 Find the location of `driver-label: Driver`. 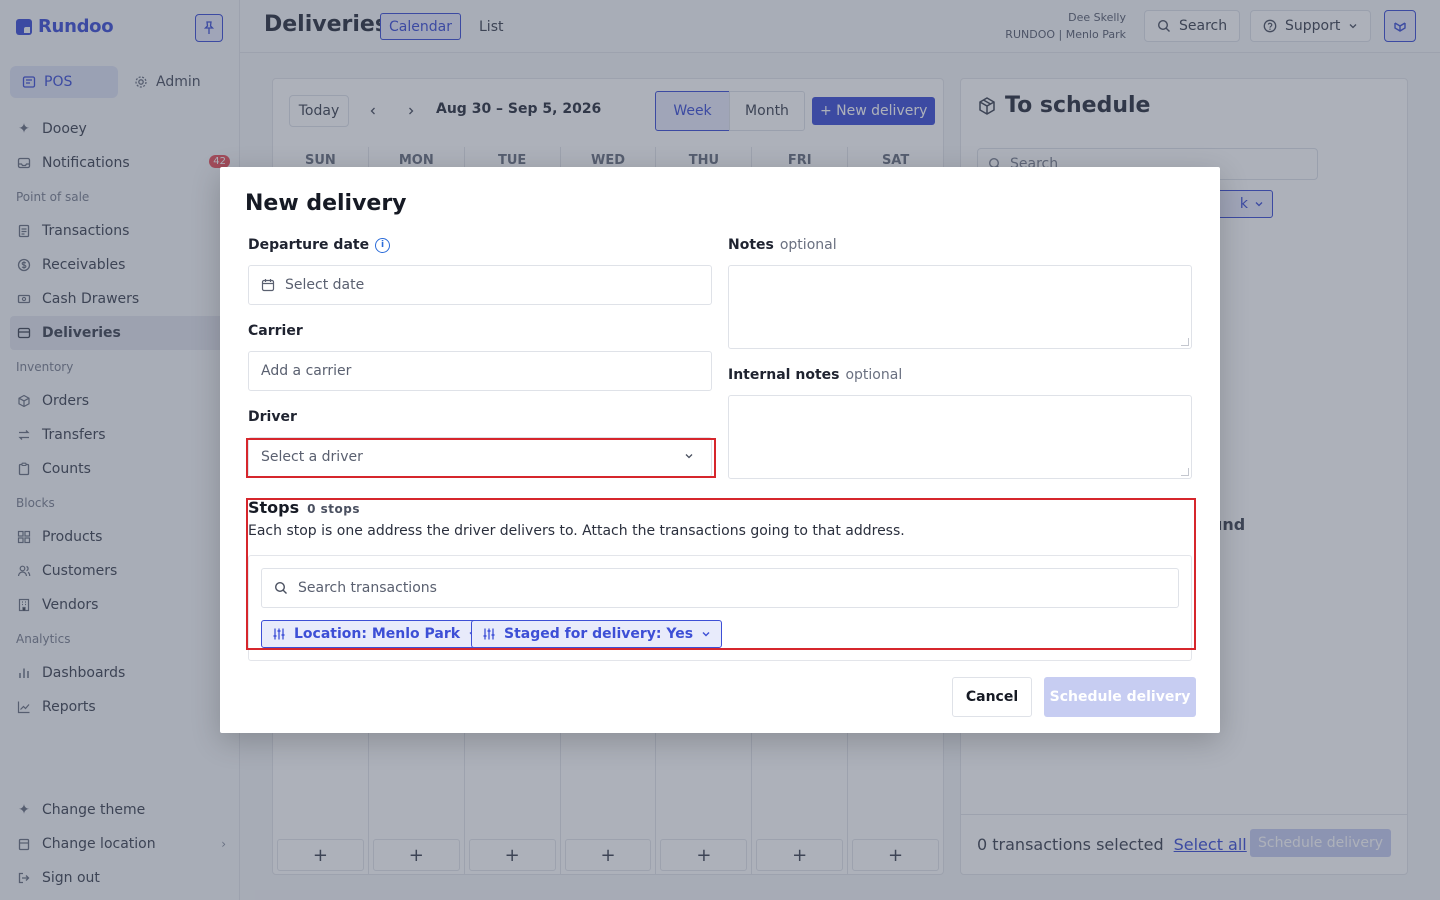

driver-label: Driver is located at coordinates (272, 417).